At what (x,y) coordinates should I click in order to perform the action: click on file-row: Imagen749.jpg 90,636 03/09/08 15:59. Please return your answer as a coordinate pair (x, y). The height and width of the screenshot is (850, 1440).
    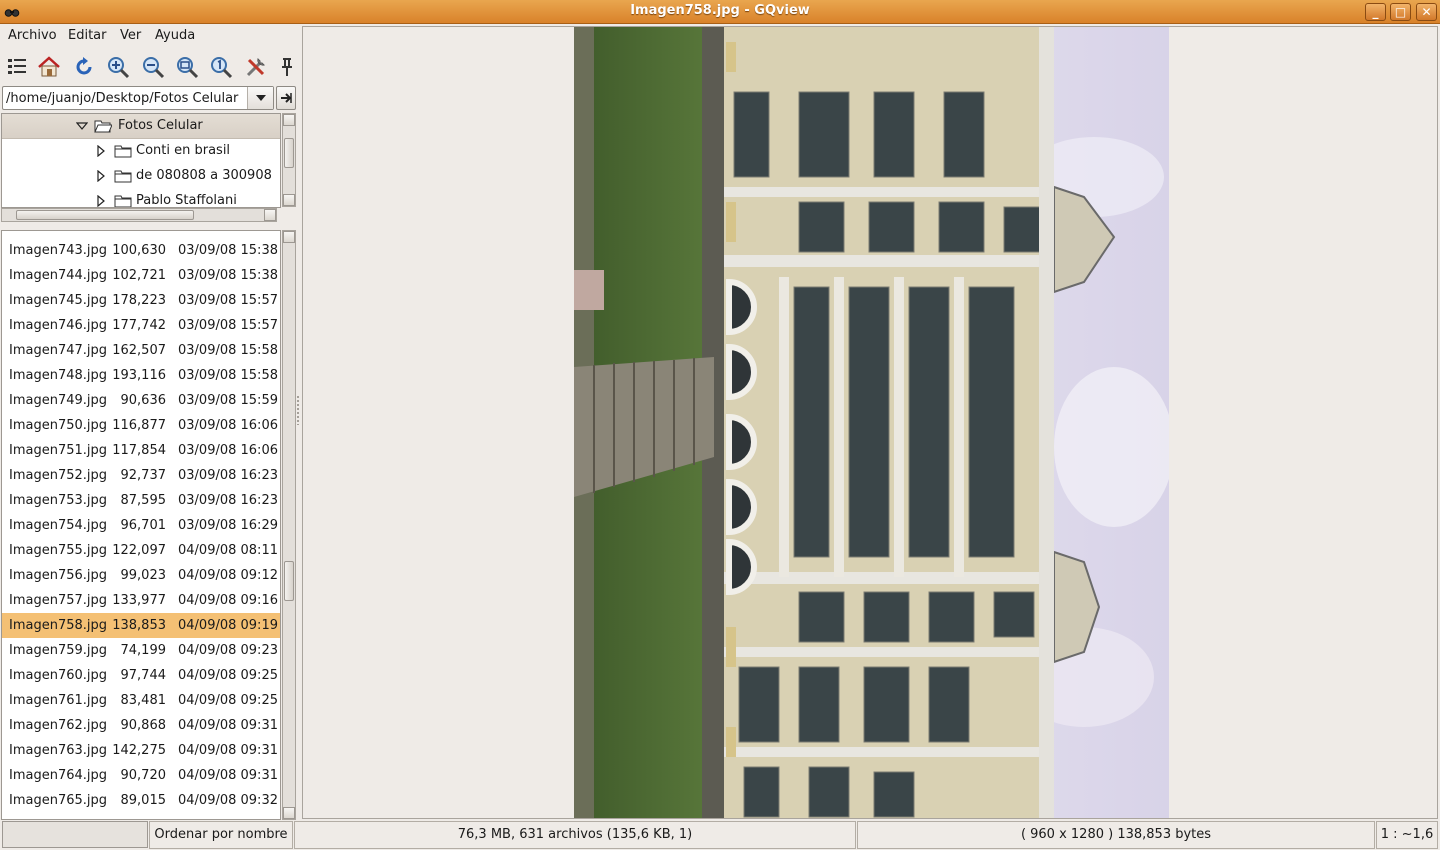
    Looking at the image, I should click on (141, 400).